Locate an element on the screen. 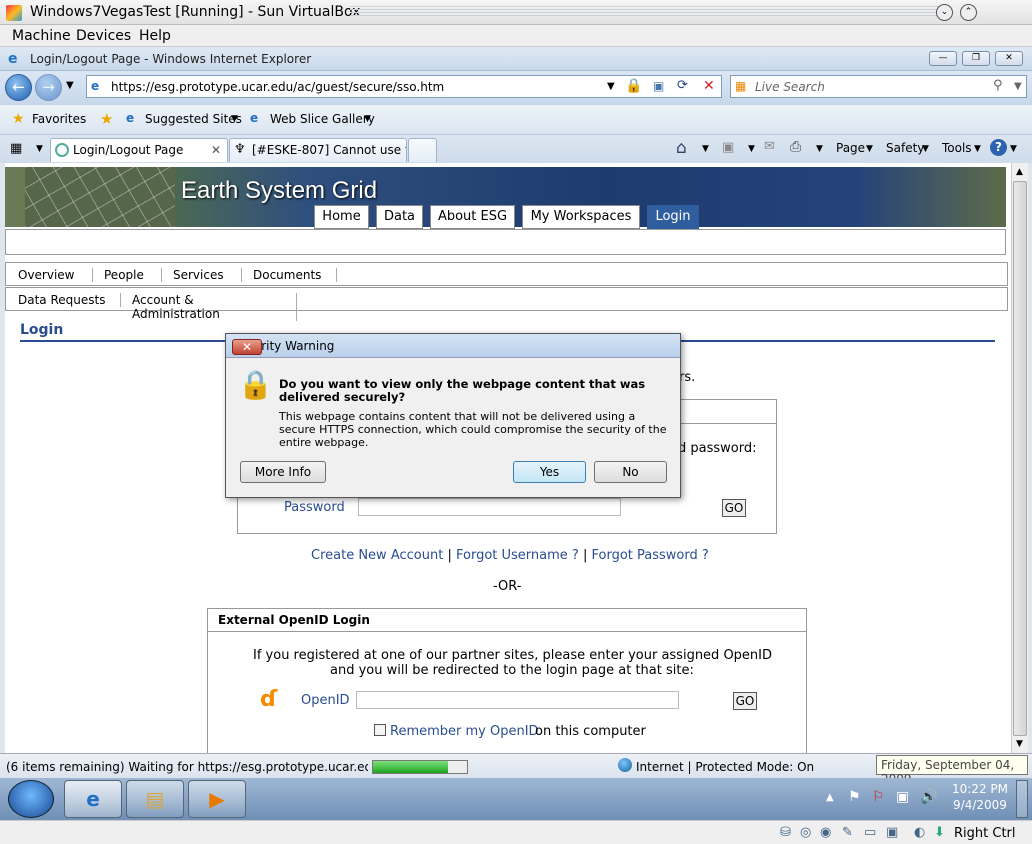 The image size is (1032, 844). virtualization-icon: ◐ is located at coordinates (919, 832).